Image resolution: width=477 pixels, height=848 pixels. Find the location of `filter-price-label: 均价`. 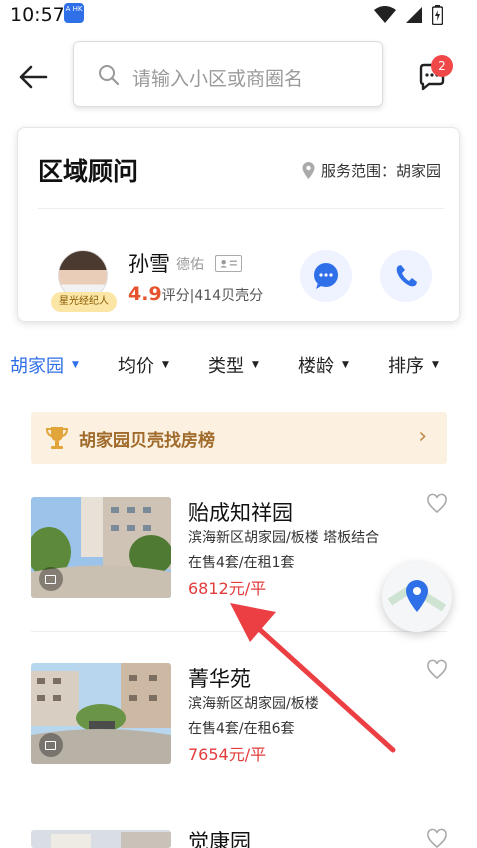

filter-price-label: 均价 is located at coordinates (136, 366).